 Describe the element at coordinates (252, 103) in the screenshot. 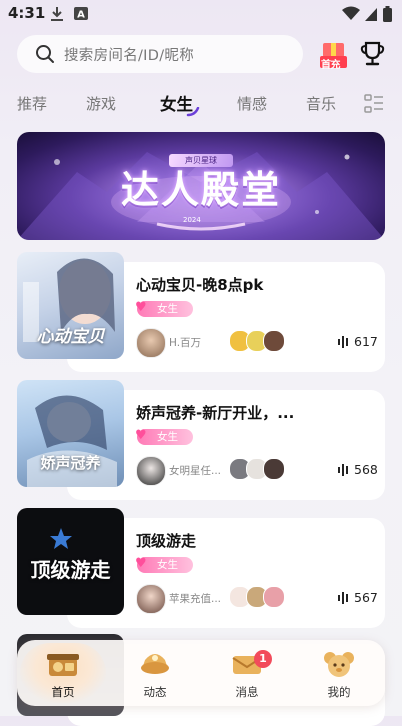

I see `tab-emotion: 情感` at that location.